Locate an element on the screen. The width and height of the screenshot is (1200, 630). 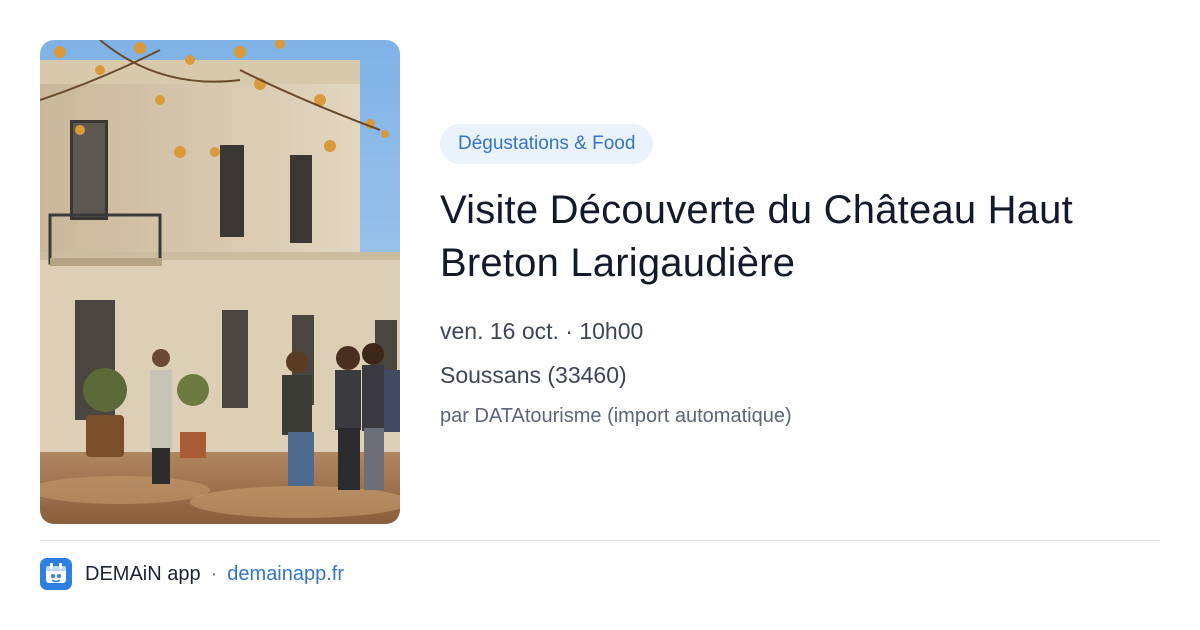
footer: DEMAiN app · demainapp.fr is located at coordinates (192, 574).